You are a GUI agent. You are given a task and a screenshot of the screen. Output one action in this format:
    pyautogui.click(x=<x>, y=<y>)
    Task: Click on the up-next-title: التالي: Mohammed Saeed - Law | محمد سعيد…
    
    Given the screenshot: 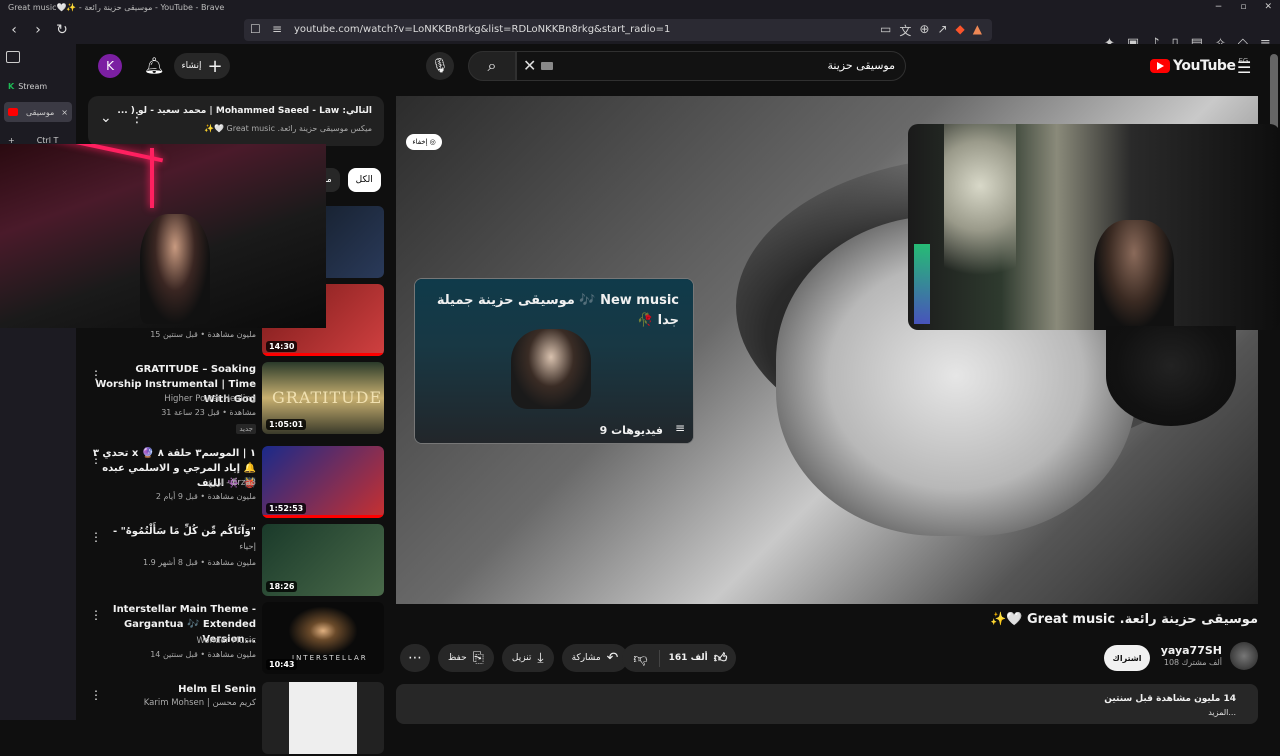 What is the action you would take?
    pyautogui.click(x=244, y=111)
    